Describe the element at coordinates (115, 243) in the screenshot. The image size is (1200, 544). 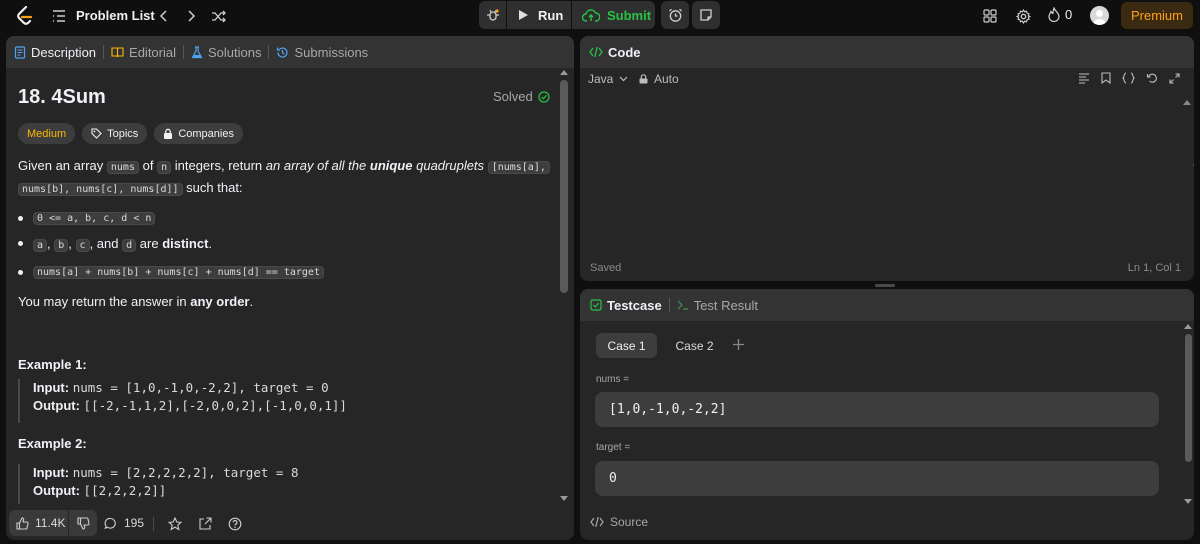
I see `list-item: a, b, c, and d are distinct.` at that location.